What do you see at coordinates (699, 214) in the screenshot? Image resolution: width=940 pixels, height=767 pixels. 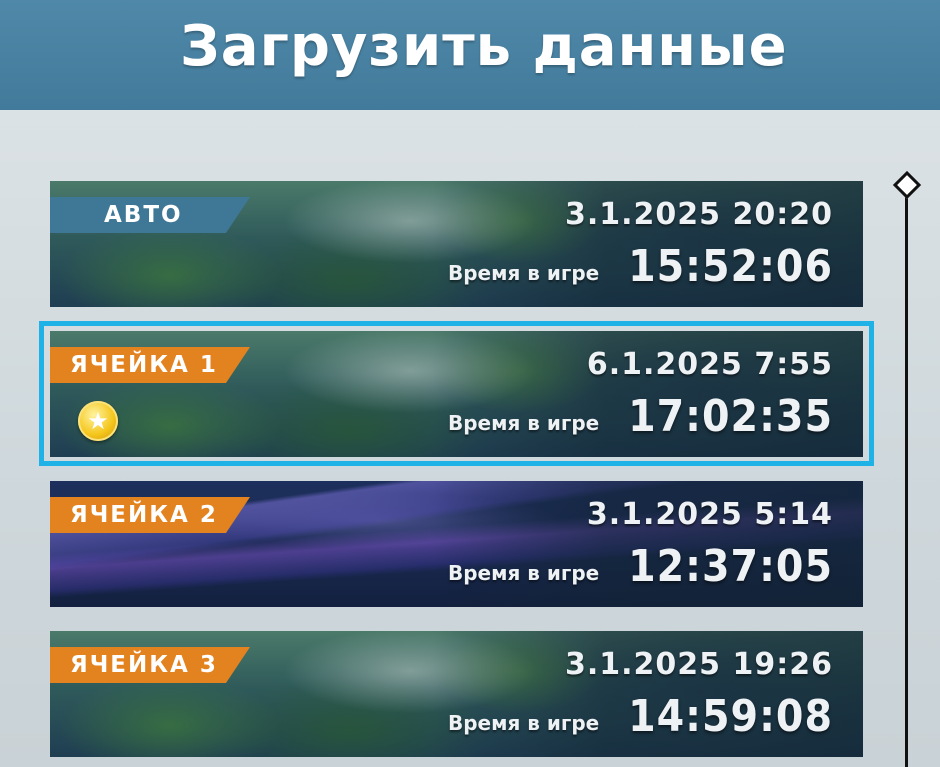 I see `save-date: 3.1.2025 20:20` at bounding box center [699, 214].